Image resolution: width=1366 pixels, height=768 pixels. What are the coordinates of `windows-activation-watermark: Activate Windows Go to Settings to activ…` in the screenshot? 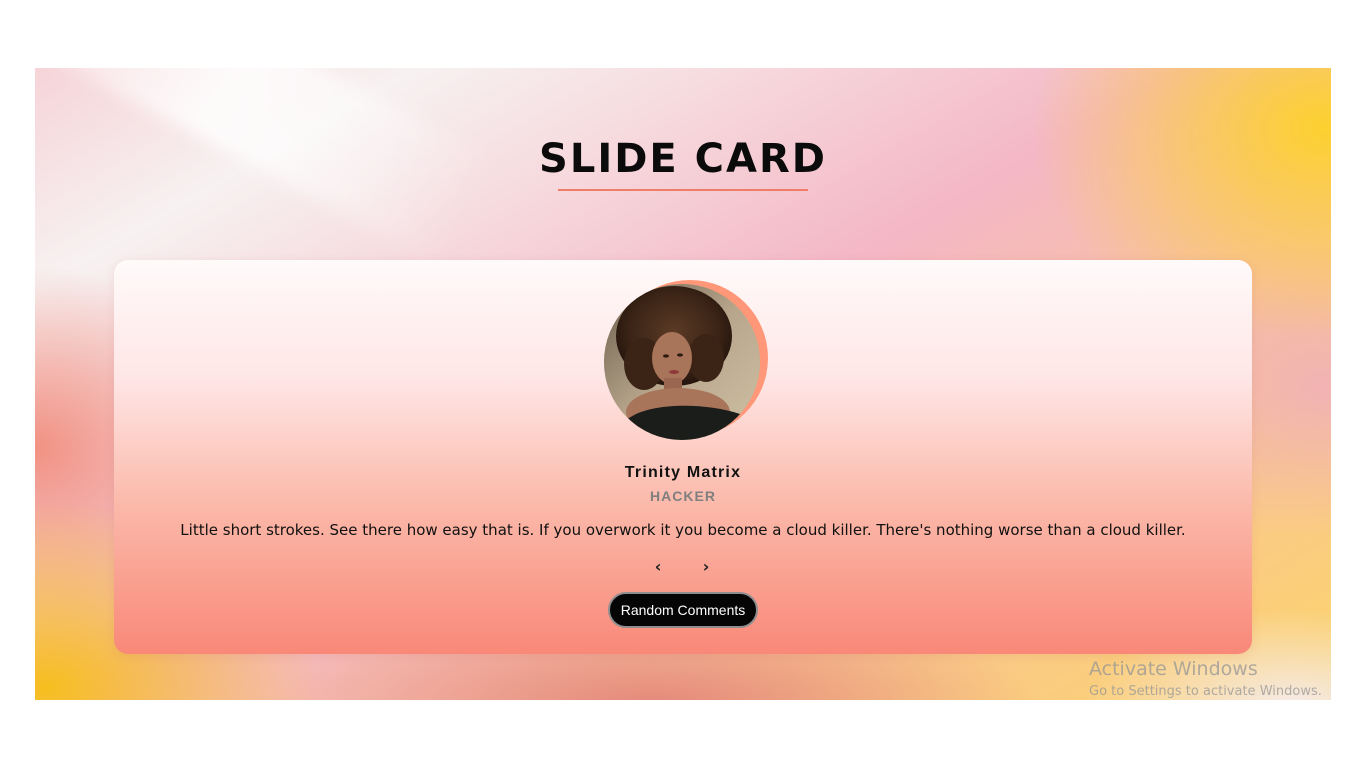 It's located at (1205, 680).